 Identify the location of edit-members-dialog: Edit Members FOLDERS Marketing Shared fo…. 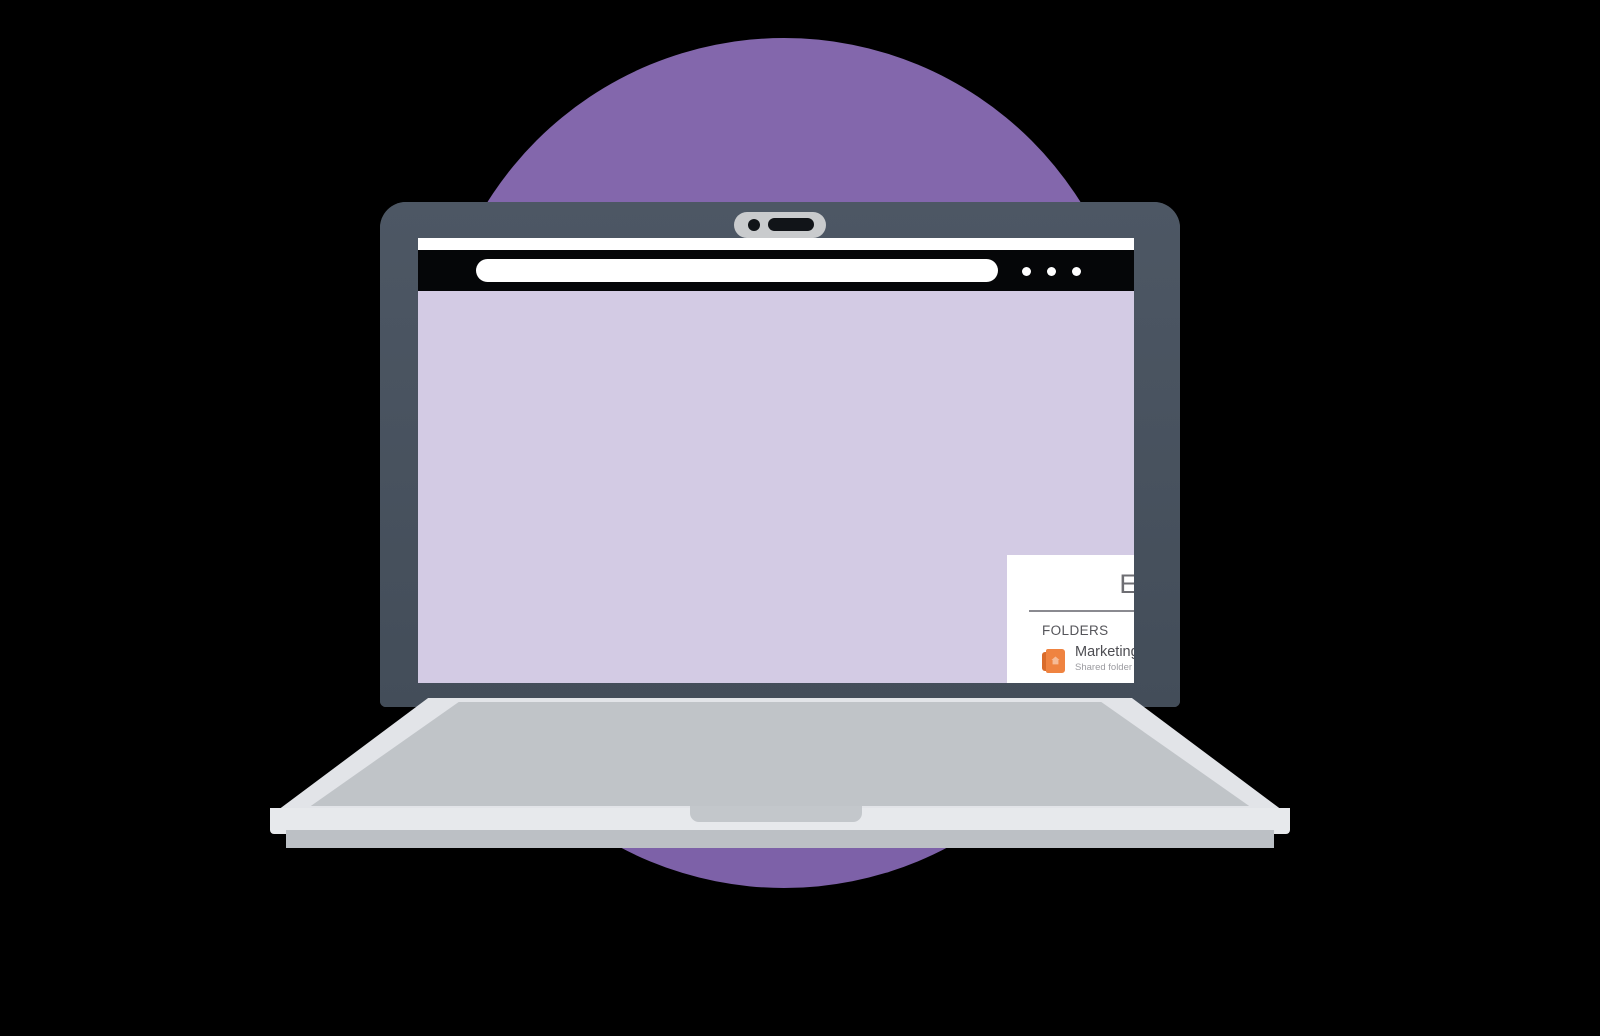
(1070, 619).